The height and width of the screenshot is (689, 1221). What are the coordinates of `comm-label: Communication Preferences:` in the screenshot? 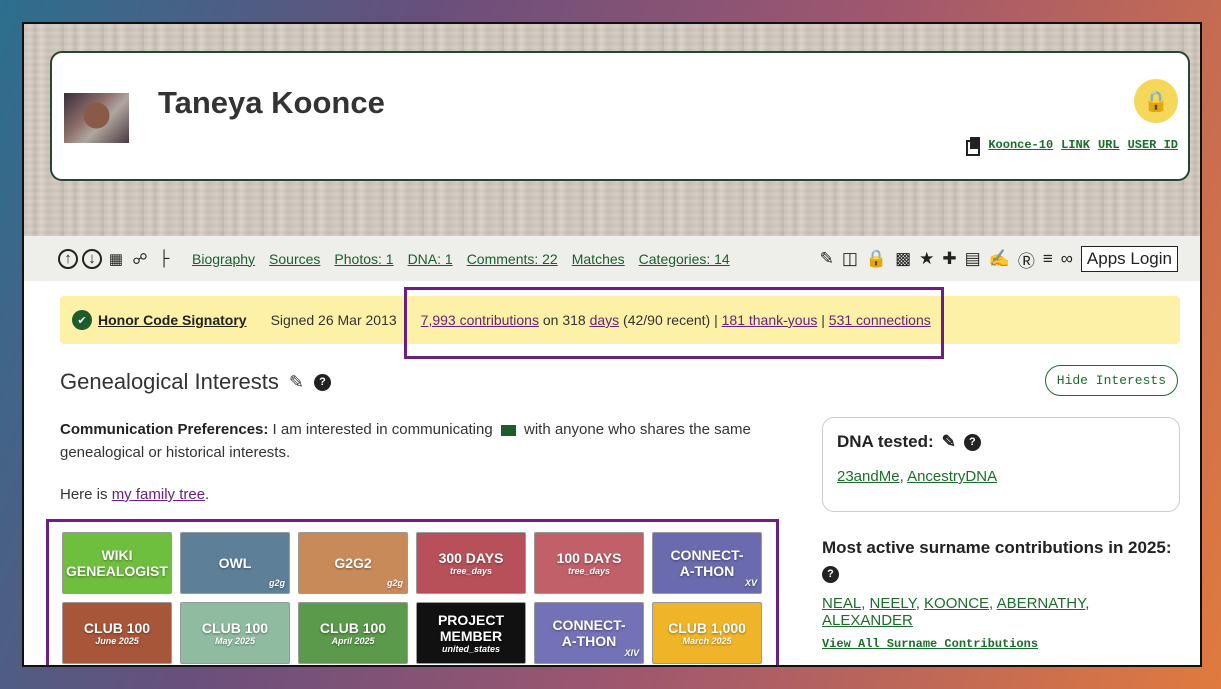 It's located at (164, 429).